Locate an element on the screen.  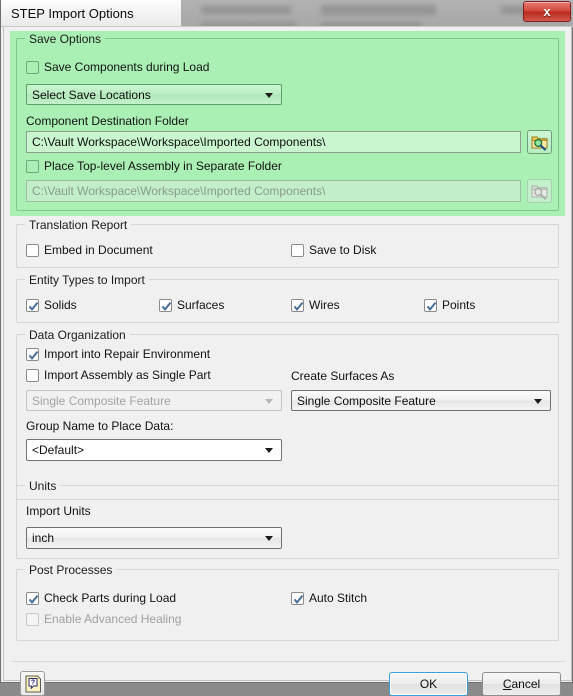
cancel-button: Cancel is located at coordinates (521, 684).